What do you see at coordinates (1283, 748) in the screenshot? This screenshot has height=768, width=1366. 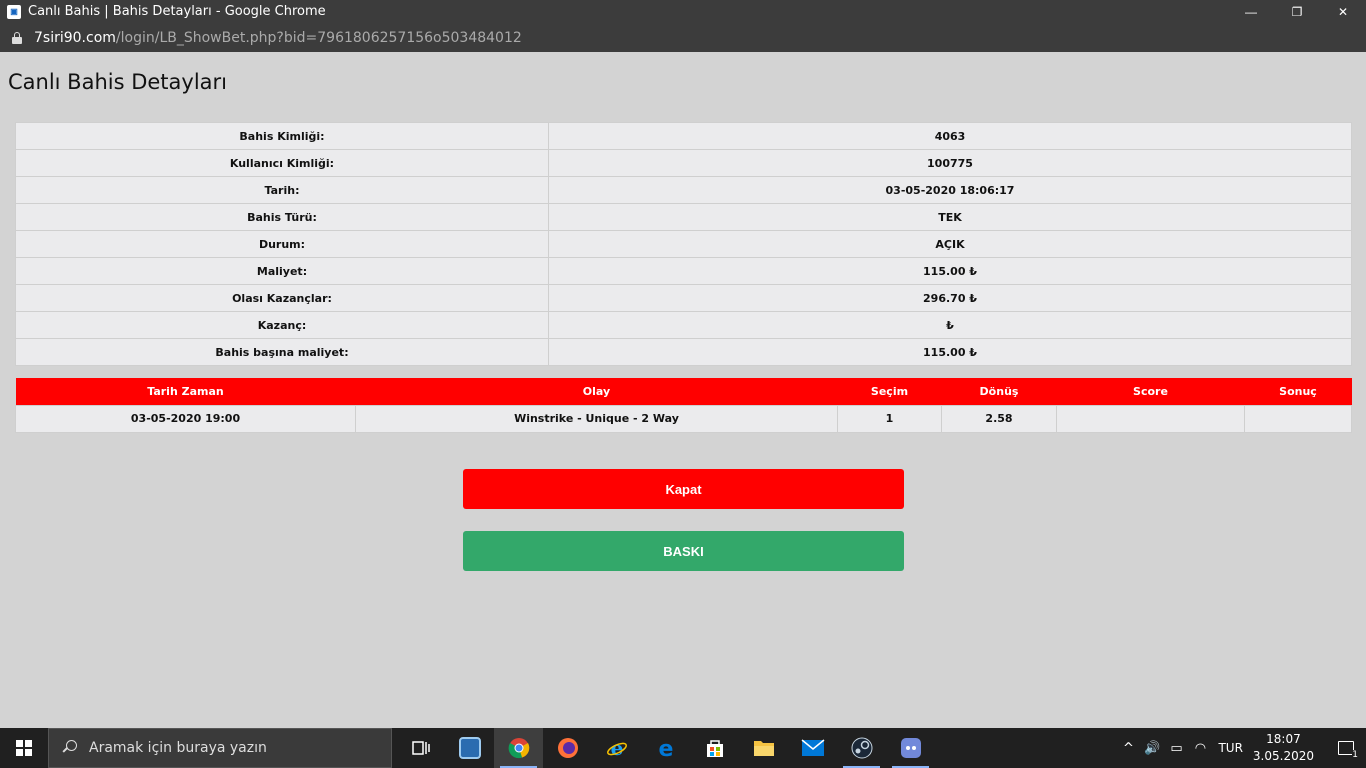 I see `clock: 18:07 3.05.2020` at bounding box center [1283, 748].